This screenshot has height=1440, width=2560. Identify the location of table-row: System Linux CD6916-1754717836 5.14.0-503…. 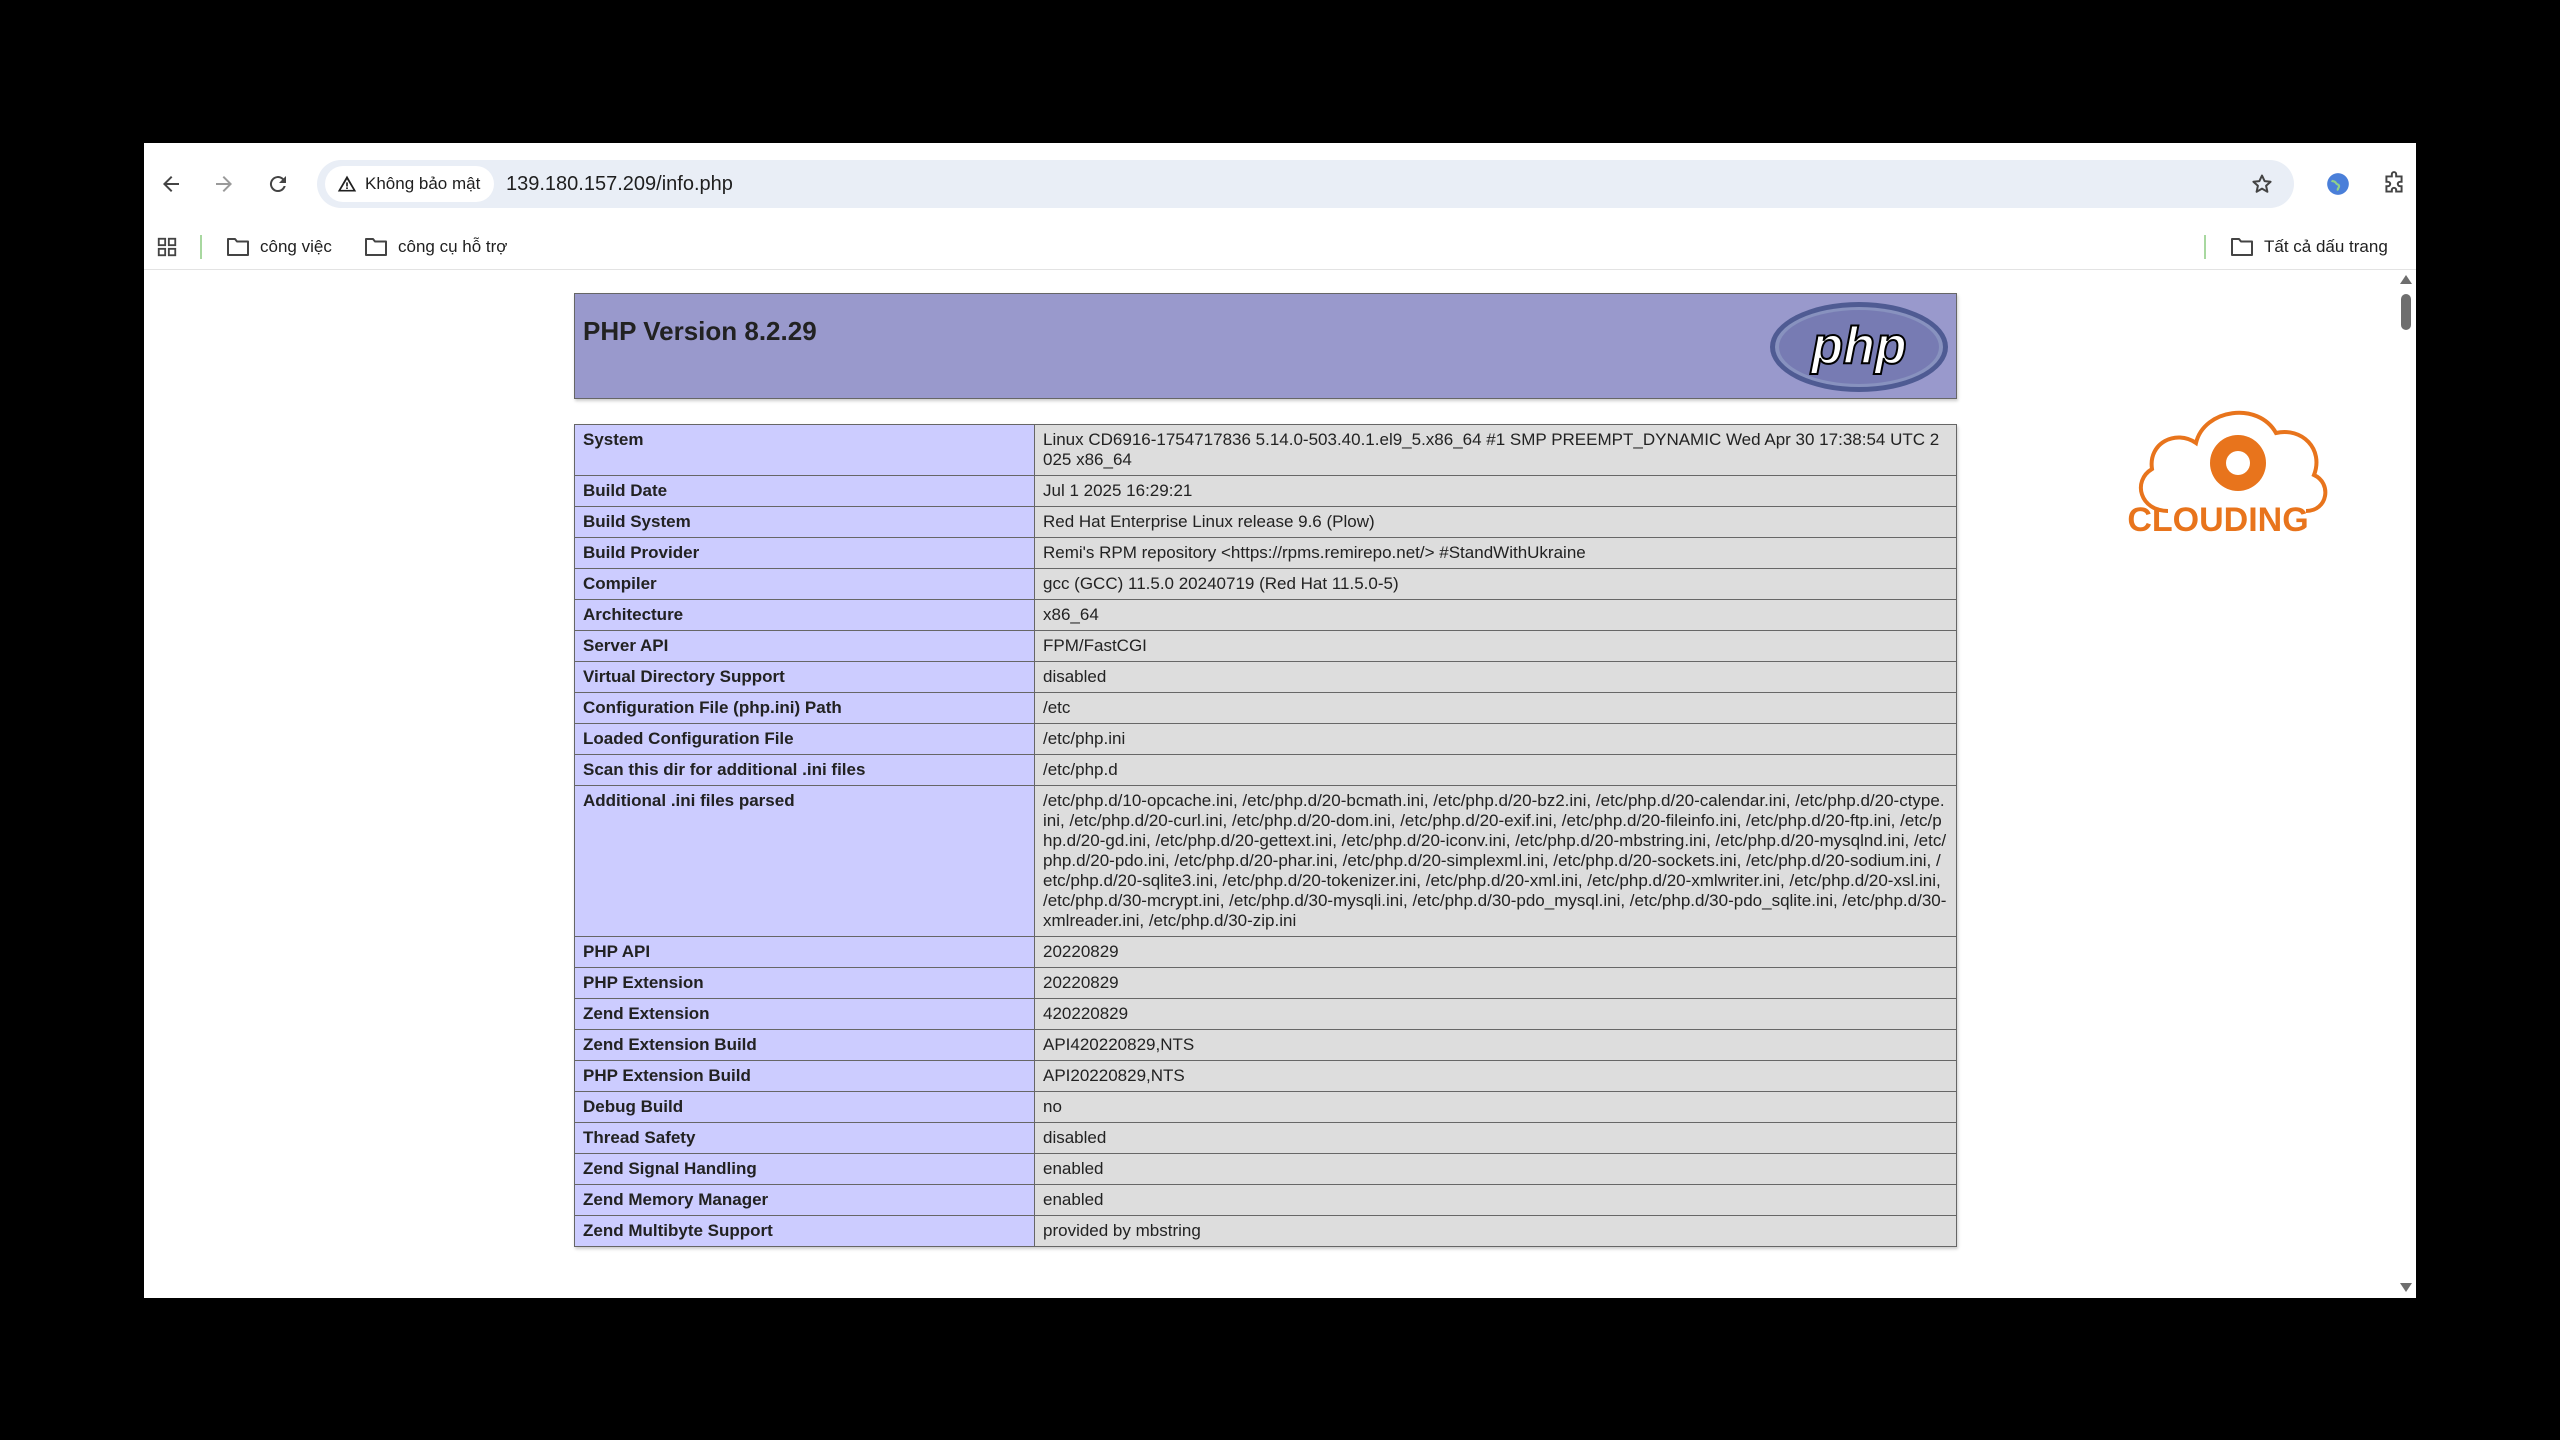
(1265, 450).